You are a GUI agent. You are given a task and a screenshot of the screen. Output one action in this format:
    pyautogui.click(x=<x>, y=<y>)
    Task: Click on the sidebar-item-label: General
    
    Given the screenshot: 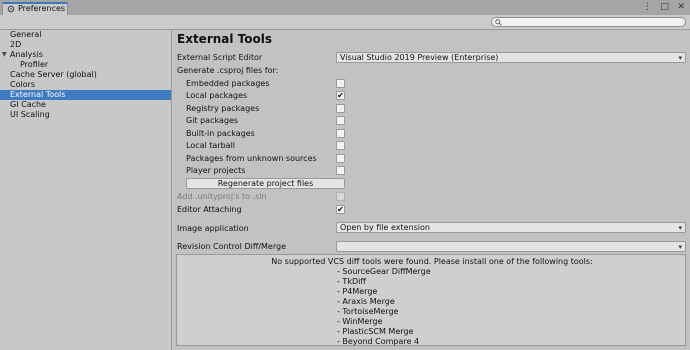 What is the action you would take?
    pyautogui.click(x=26, y=34)
    